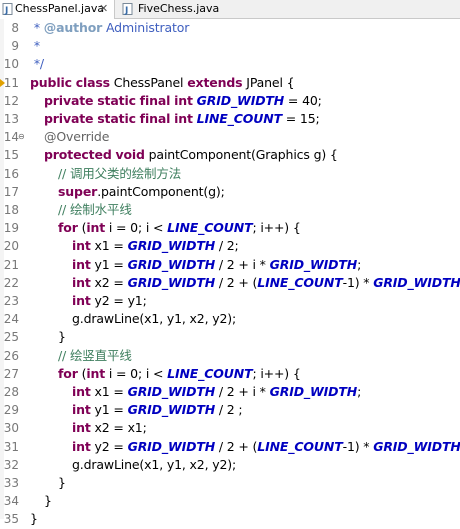 The image size is (460, 529). I want to click on line-number: 19, so click(11, 228).